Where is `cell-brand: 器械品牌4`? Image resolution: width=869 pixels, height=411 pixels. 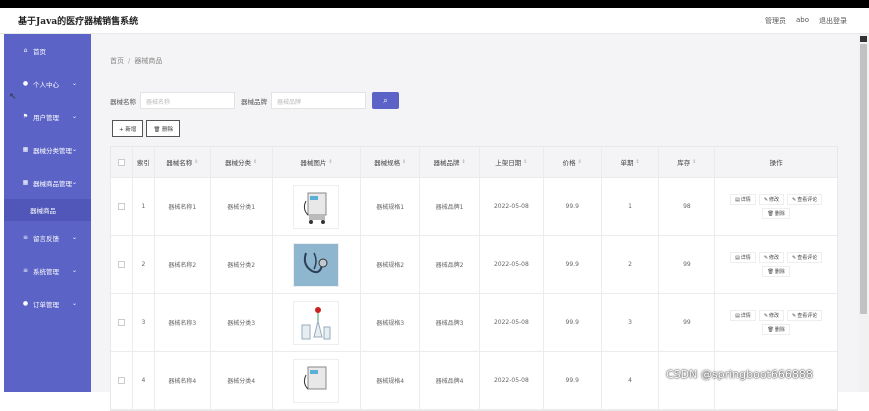 cell-brand: 器械品牌4 is located at coordinates (450, 380).